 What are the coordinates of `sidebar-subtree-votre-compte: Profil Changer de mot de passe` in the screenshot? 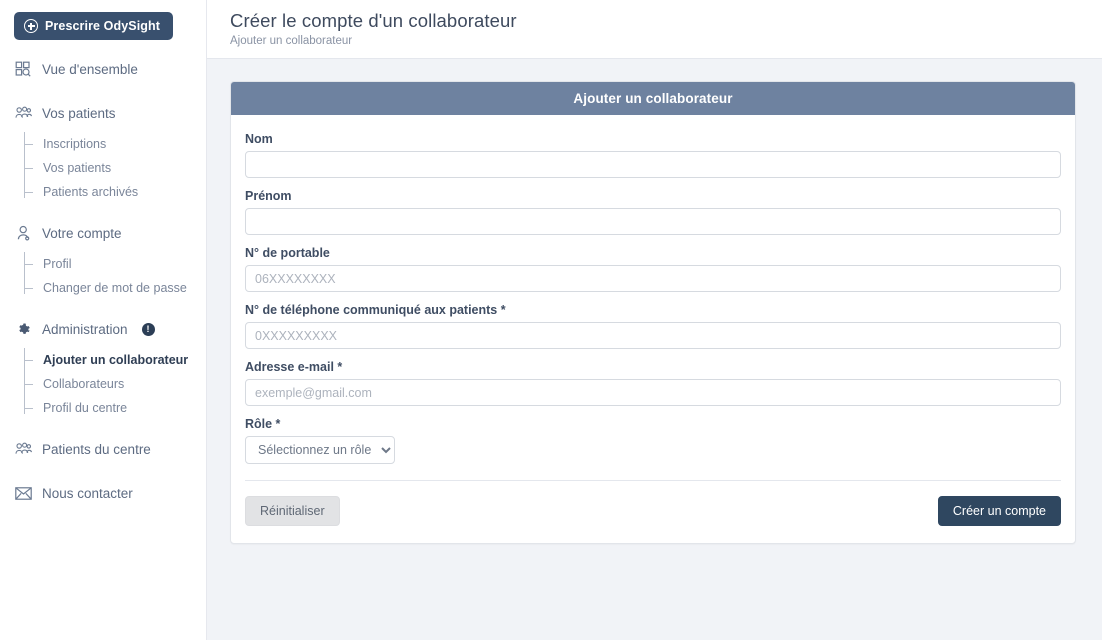 It's located at (103, 276).